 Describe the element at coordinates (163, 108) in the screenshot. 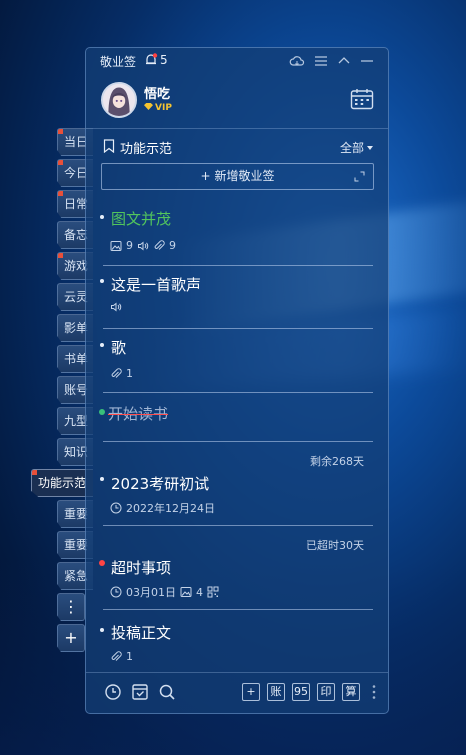

I see `vip-label: VIP` at that location.